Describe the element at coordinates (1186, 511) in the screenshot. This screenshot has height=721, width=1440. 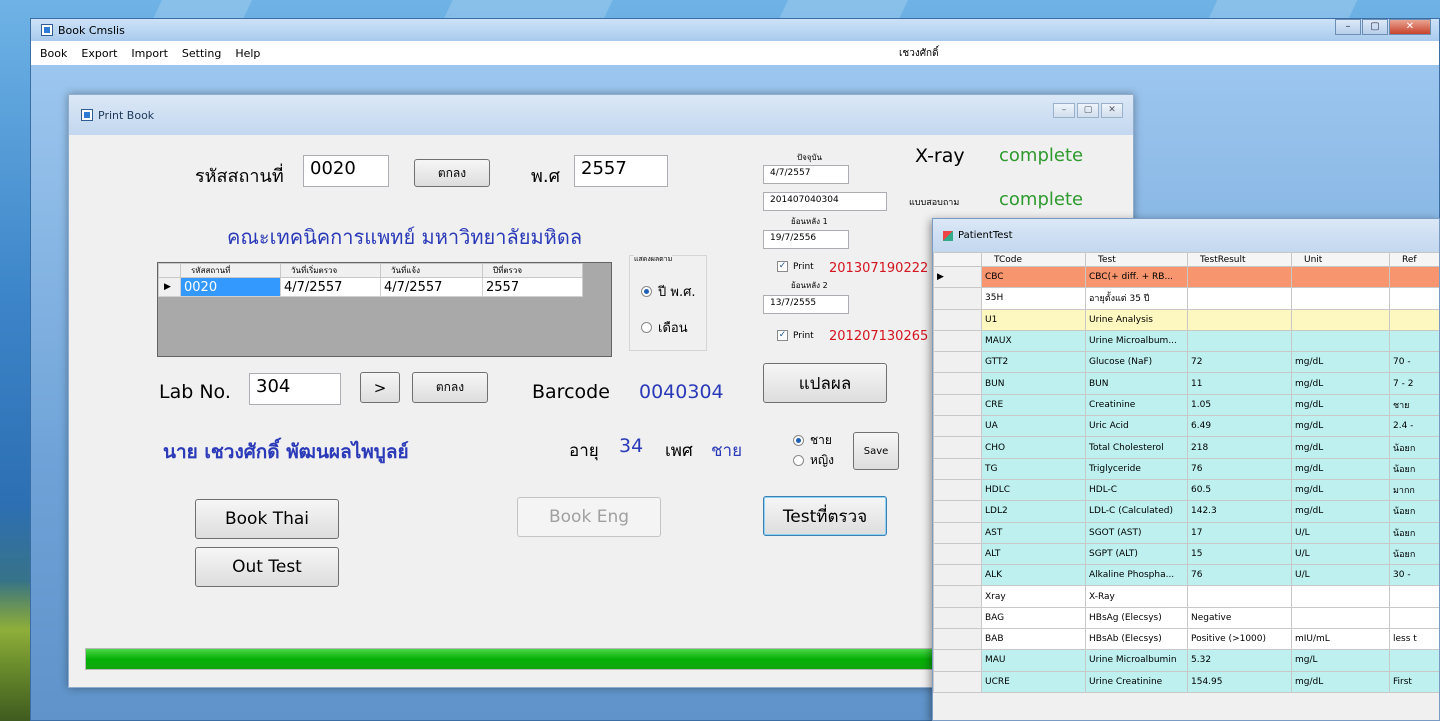
I see `table-row: LDL2 LDL-C (Calculated) 142.3 mg/dL น้อยก` at that location.